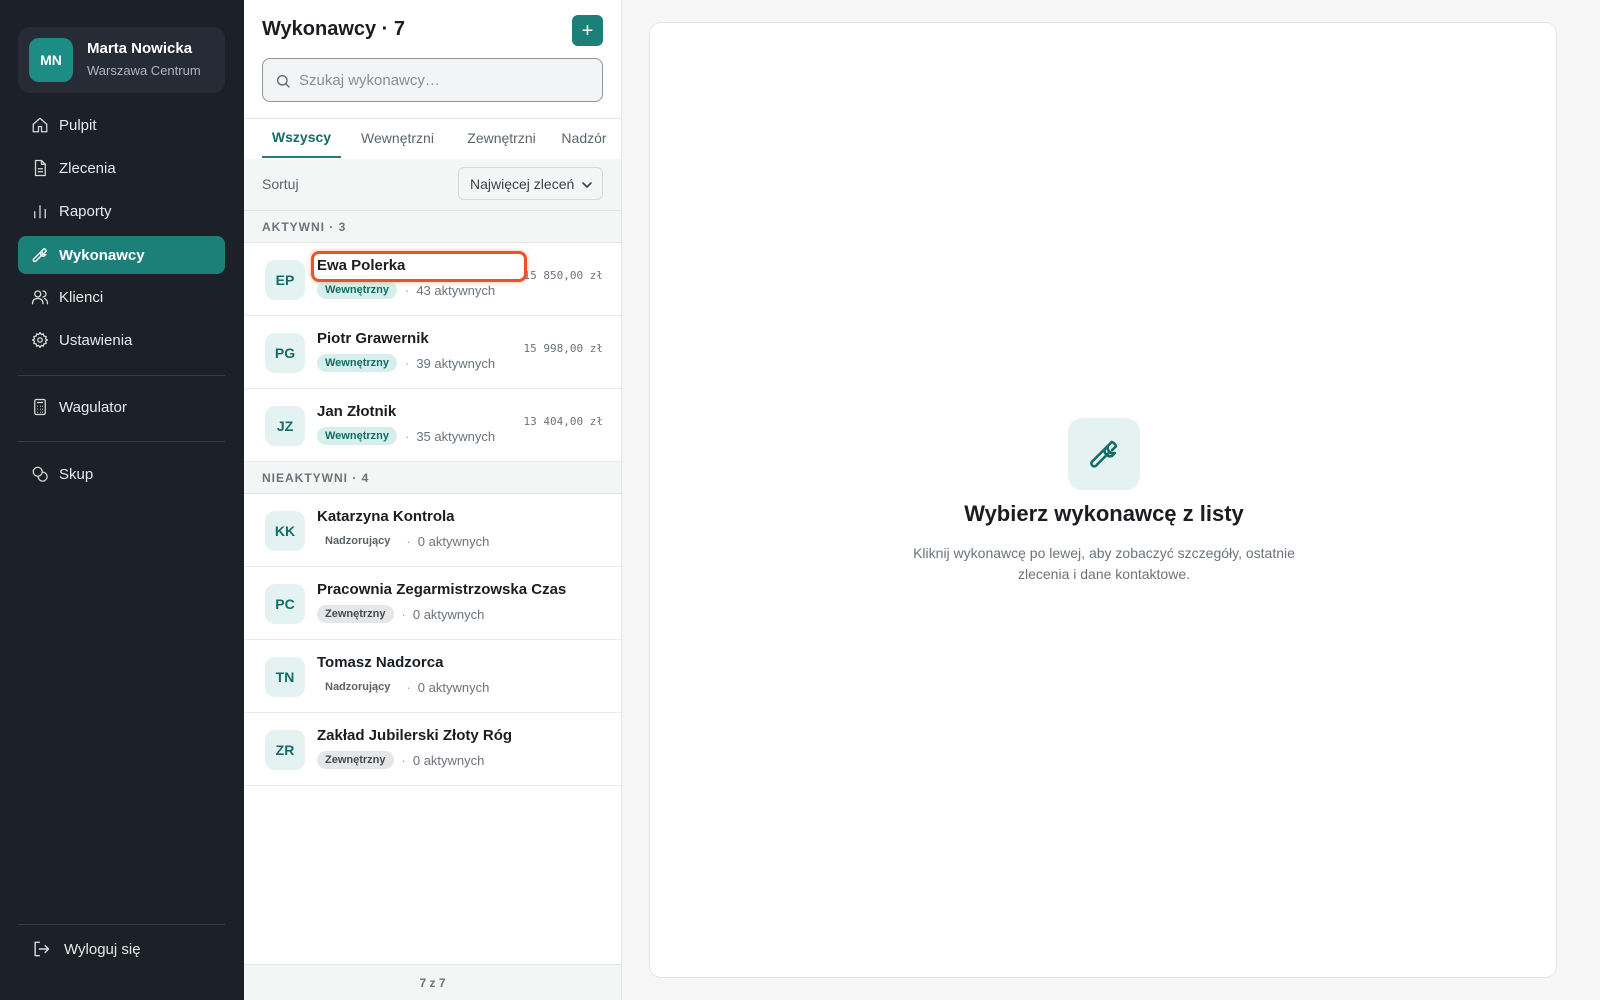  Describe the element at coordinates (563, 348) in the screenshot. I see `amount: 15 998,00 zł` at that location.